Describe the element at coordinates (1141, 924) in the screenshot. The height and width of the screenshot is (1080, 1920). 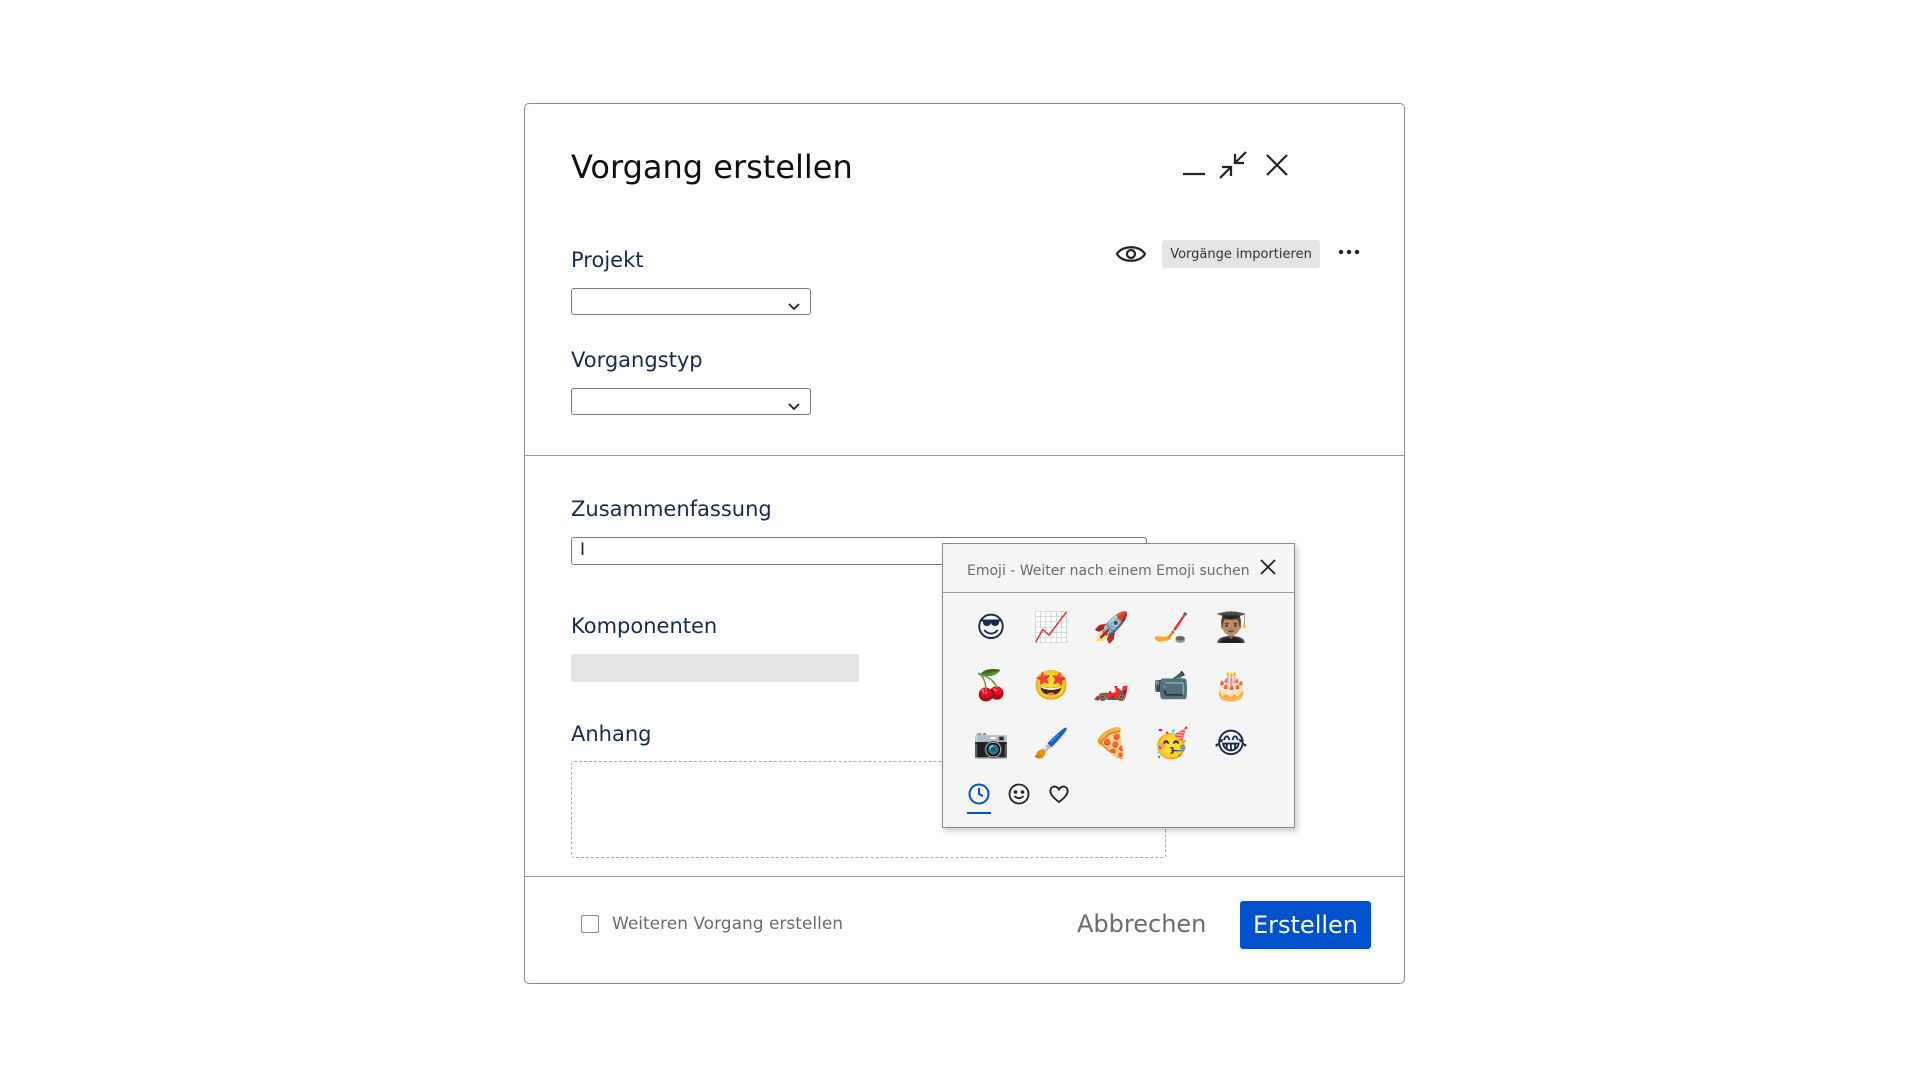
I see `cancel-button: Abbrechen` at that location.